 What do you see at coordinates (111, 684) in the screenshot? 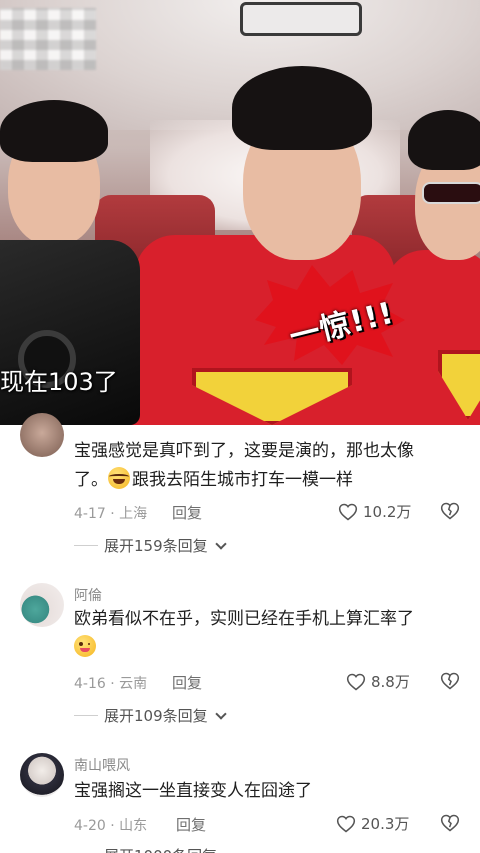
I see `comment-date-location: 4-16 · 云南` at bounding box center [111, 684].